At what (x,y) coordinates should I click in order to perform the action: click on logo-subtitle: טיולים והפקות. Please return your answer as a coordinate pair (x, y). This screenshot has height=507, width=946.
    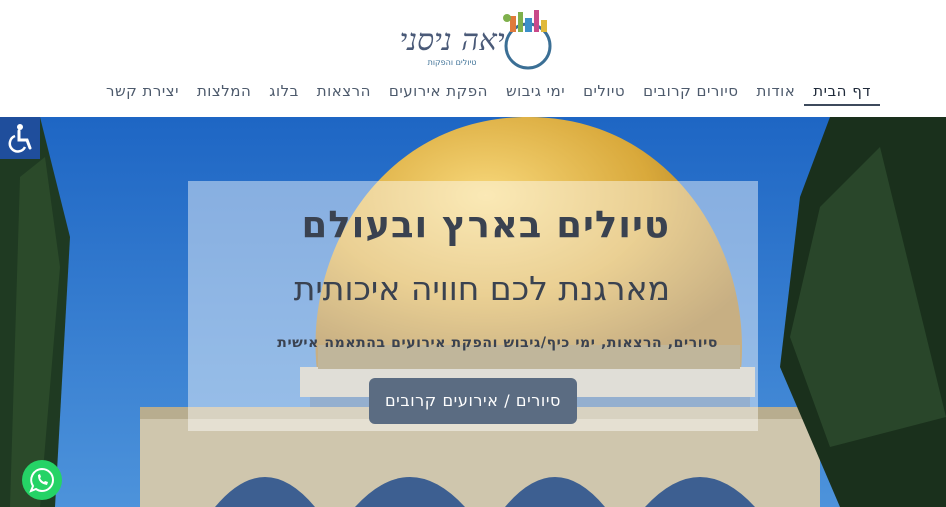
    Looking at the image, I should click on (452, 62).